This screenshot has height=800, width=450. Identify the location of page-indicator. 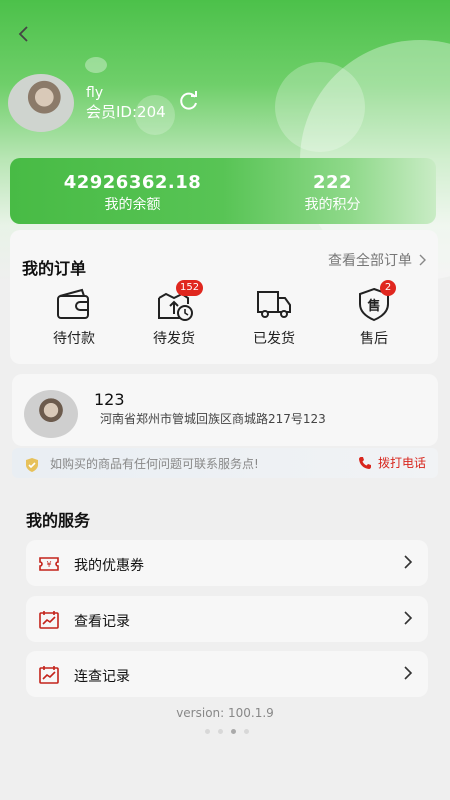
(227, 731).